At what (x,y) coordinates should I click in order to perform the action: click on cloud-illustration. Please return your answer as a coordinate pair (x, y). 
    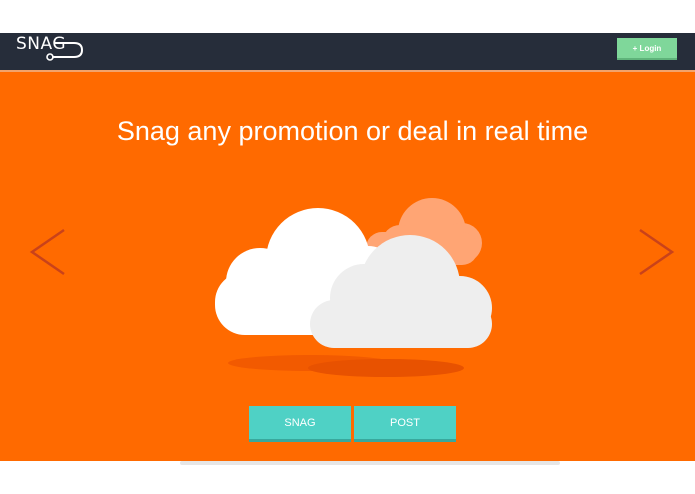
    Looking at the image, I should click on (353, 287).